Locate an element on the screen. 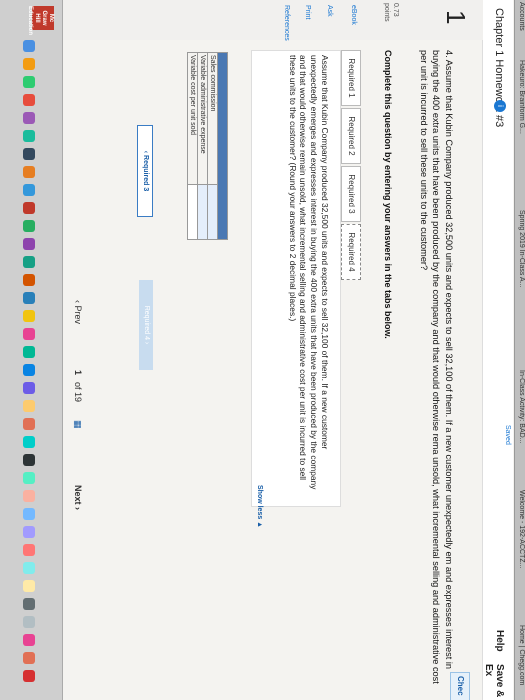 This screenshot has width=525, height=700. points-value: 0.73 is located at coordinates (395, 10).